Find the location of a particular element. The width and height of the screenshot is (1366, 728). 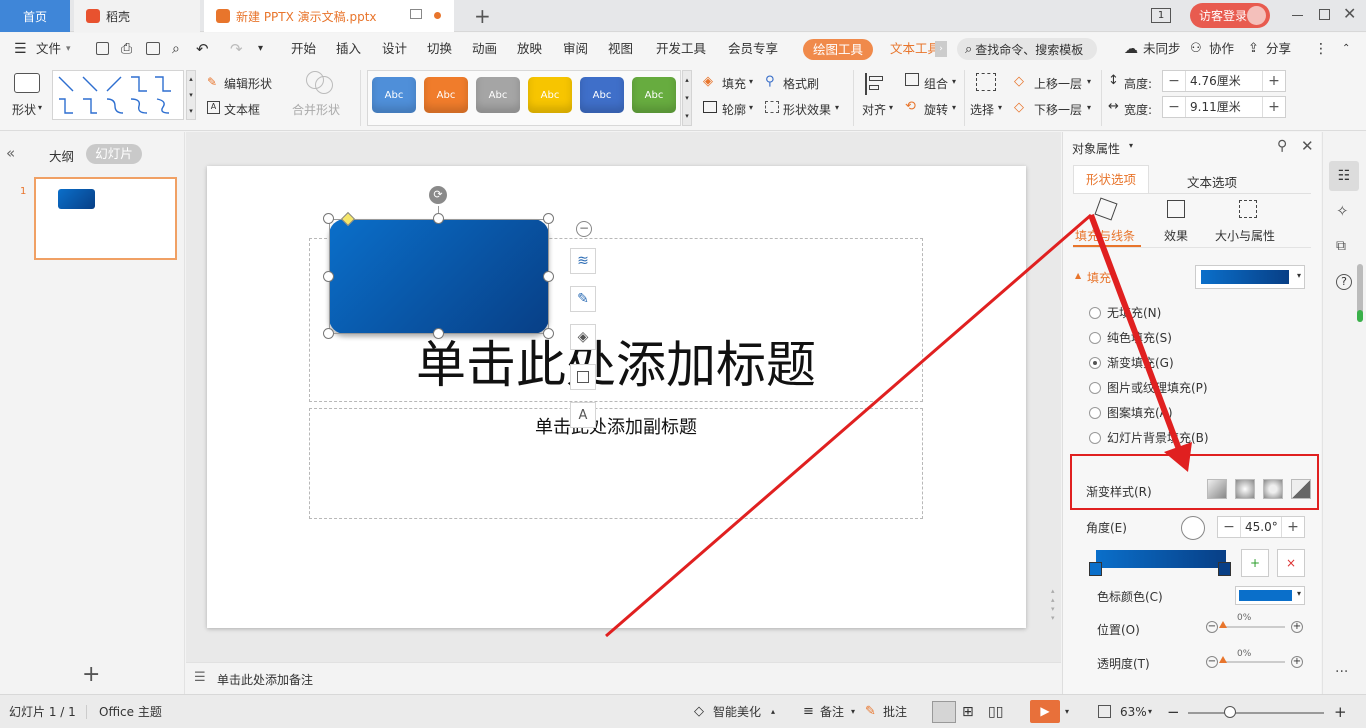

transparency-increase-button: + is located at coordinates (1297, 662).